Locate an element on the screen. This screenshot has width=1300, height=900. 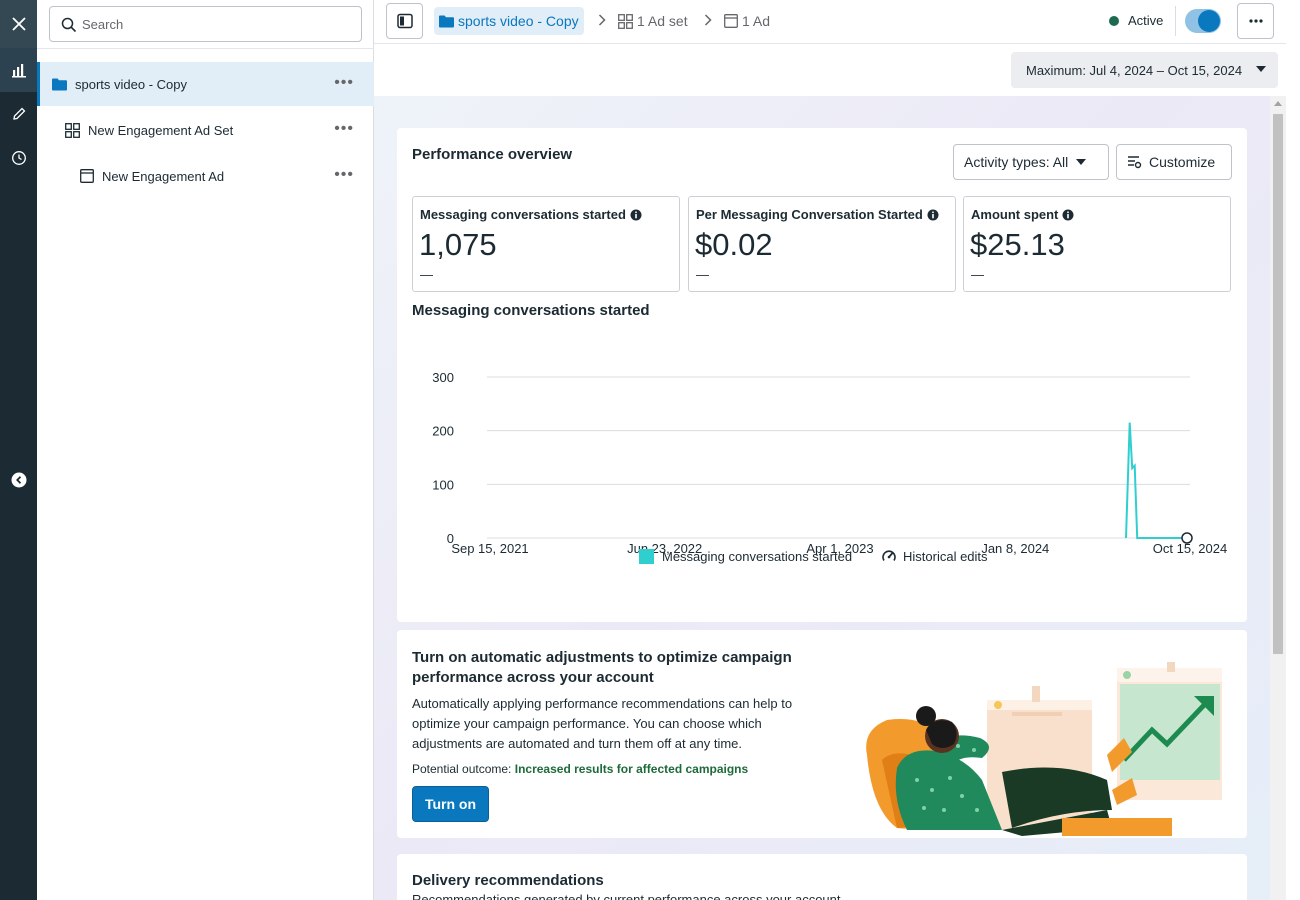
activity-types-dropdown: Activity types: All is located at coordinates (1031, 162).